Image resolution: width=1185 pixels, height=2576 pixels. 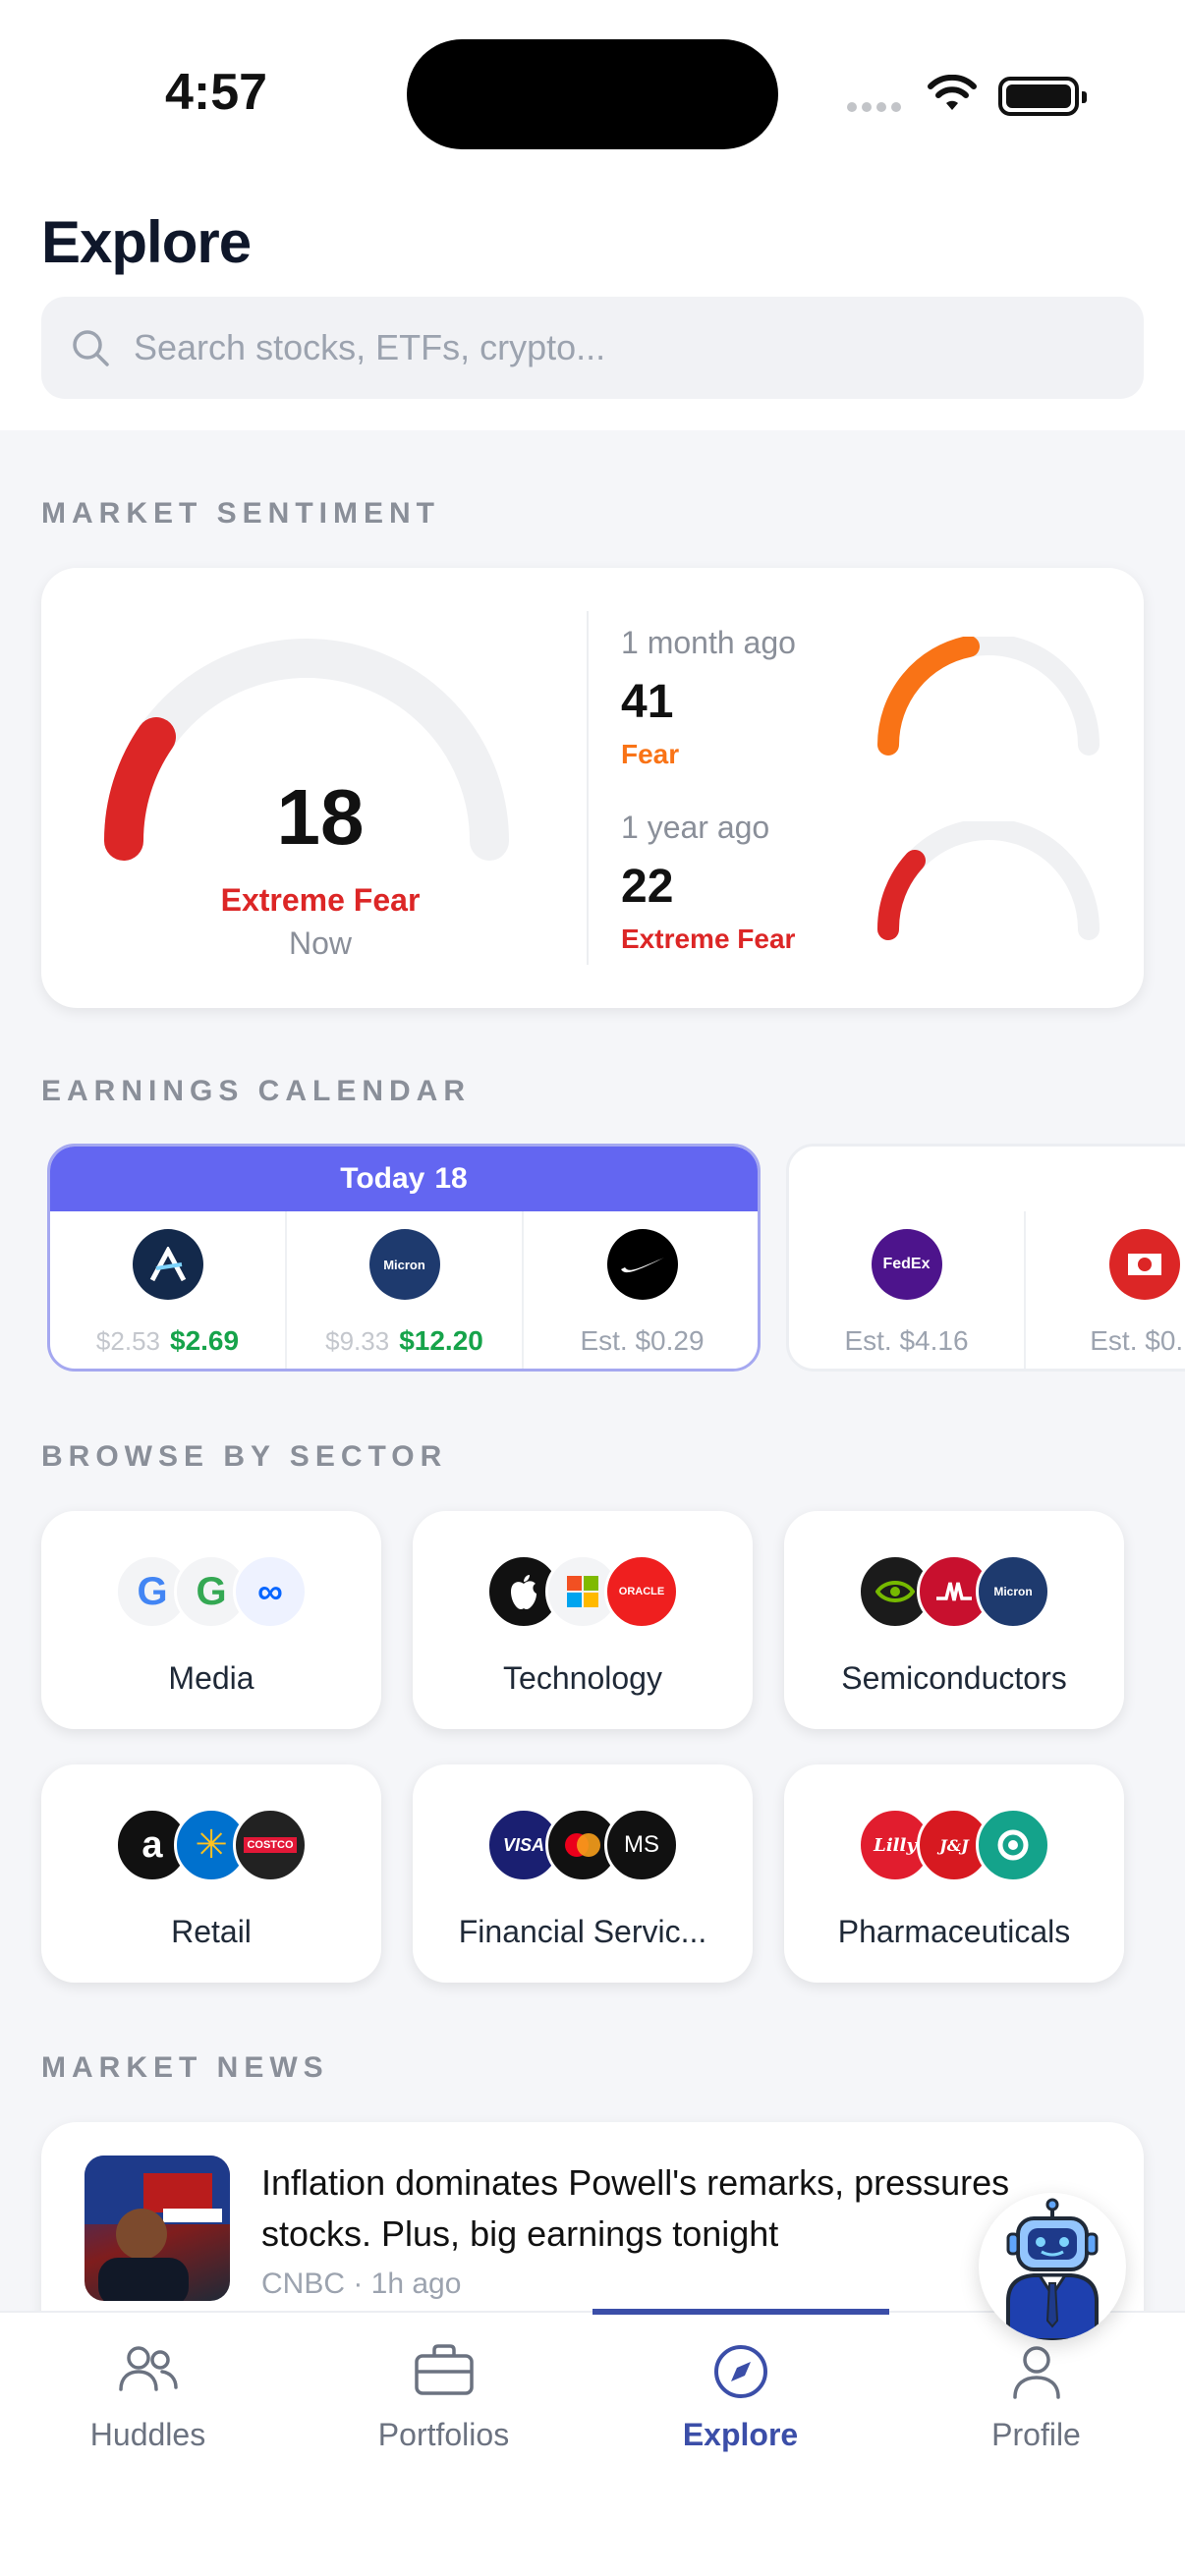 I want to click on sector-card-media: G G ∞ Media, so click(x=211, y=1620).